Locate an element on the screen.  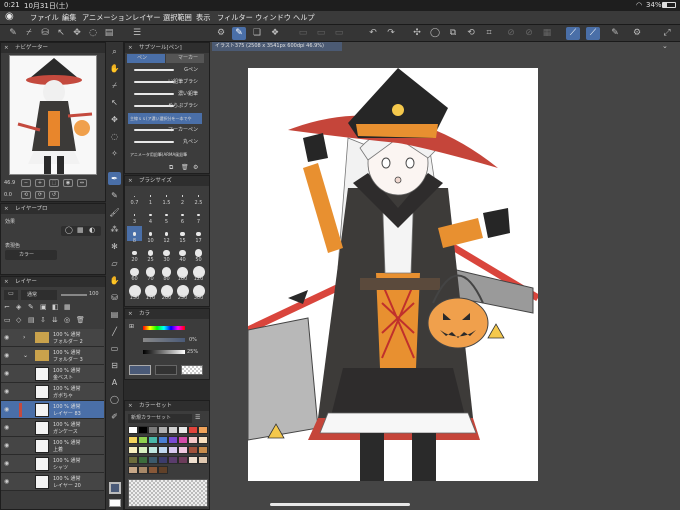
clear-icon: ✣ is located at coordinates (417, 33).